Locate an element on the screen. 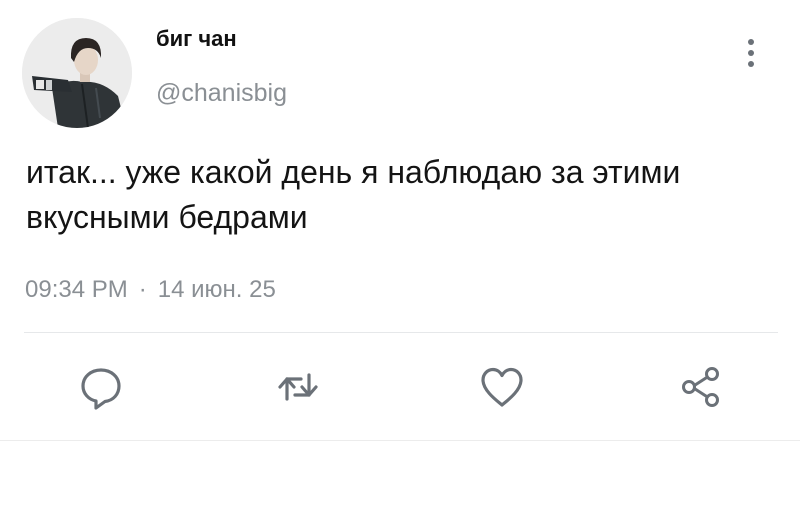 The width and height of the screenshot is (800, 507). author-handle: @chanisbig is located at coordinates (221, 93).